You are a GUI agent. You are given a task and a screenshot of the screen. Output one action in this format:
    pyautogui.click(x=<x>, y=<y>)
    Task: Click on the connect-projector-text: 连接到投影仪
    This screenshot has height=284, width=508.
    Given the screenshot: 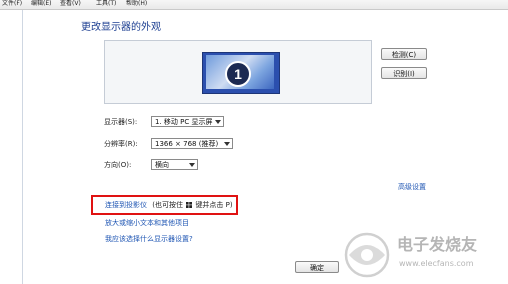 What is the action you would take?
    pyautogui.click(x=126, y=205)
    